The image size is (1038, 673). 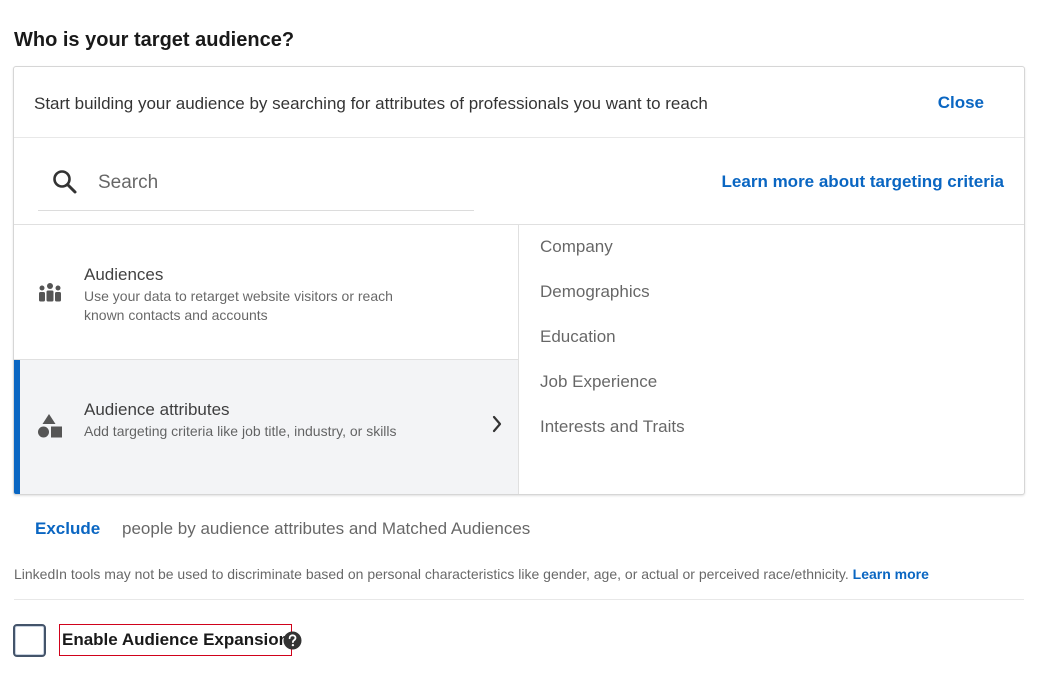 What do you see at coordinates (519, 182) in the screenshot?
I see `search-row: Learn more about targeting criteria` at bounding box center [519, 182].